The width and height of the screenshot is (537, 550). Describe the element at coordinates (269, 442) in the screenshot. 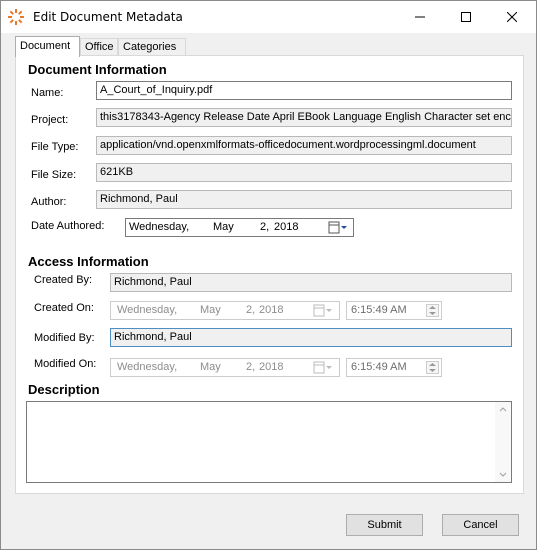

I see `description-textarea` at that location.